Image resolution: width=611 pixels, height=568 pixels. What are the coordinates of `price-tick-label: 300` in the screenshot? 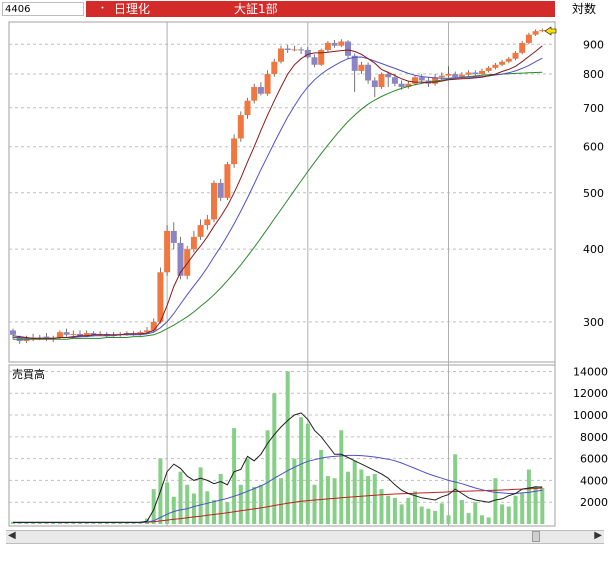 It's located at (593, 322).